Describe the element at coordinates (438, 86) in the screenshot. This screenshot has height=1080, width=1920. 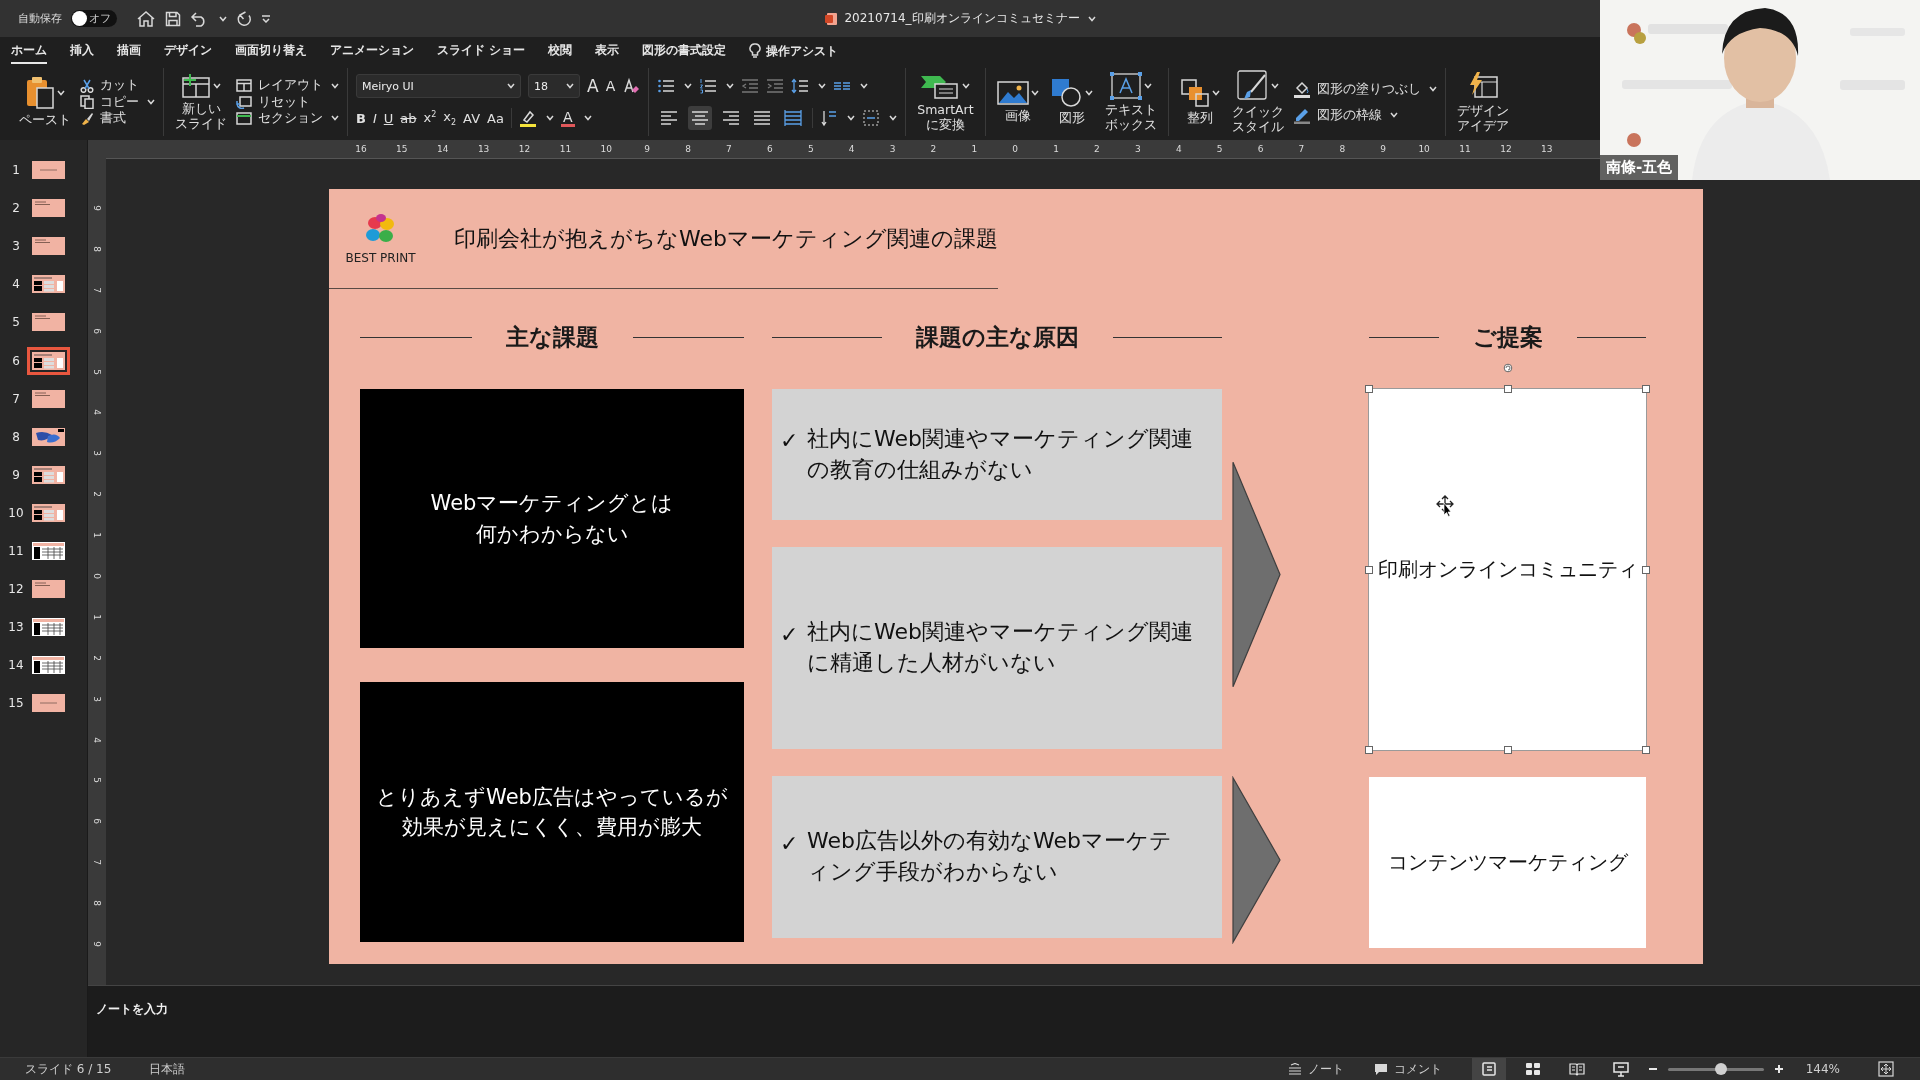
I see `font-name-field: Meiryo UI` at that location.